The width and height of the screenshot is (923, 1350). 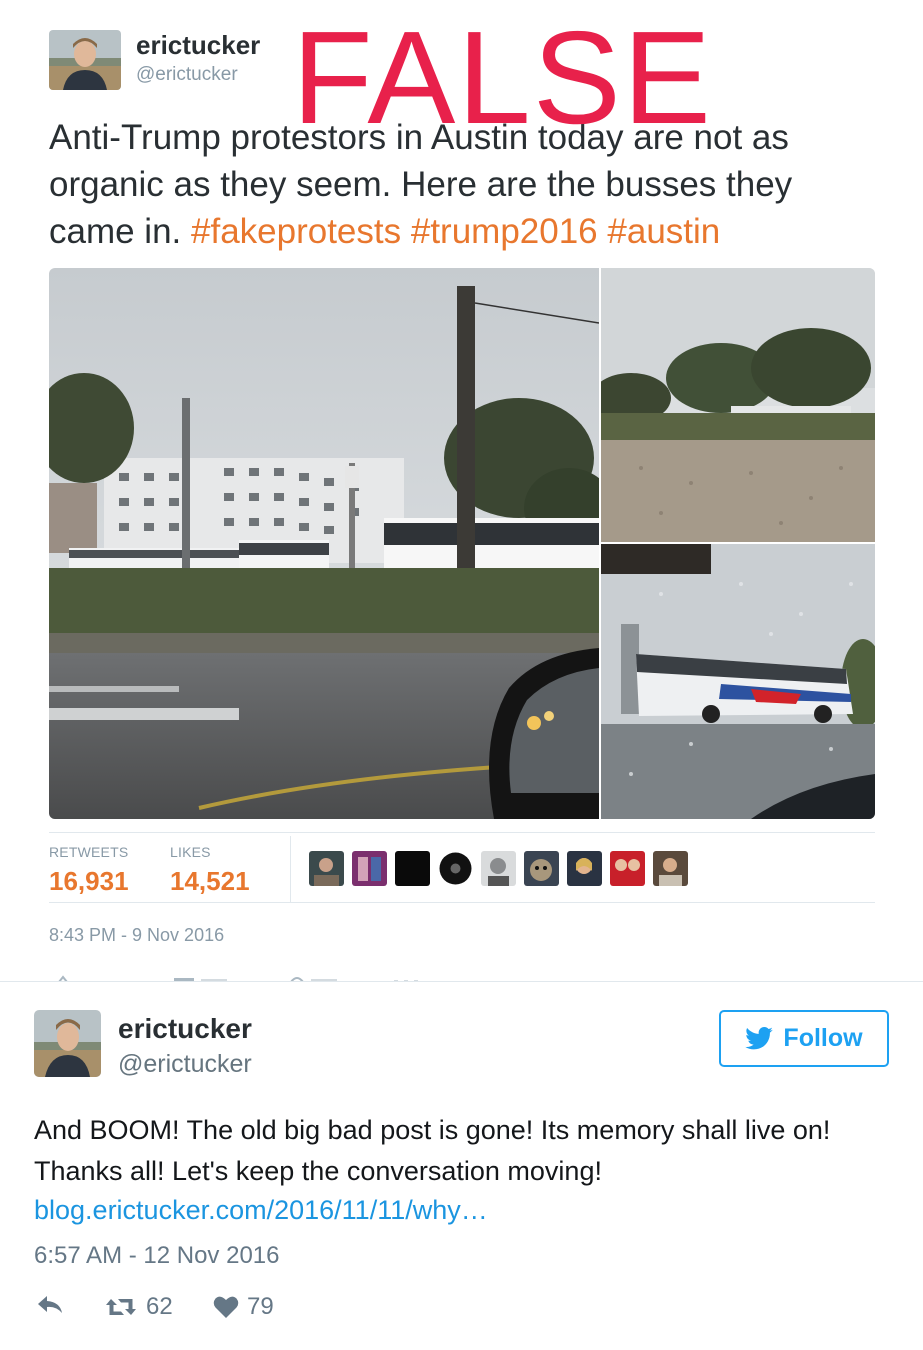 I want to click on retweet-button: 62, so click(x=138, y=1307).